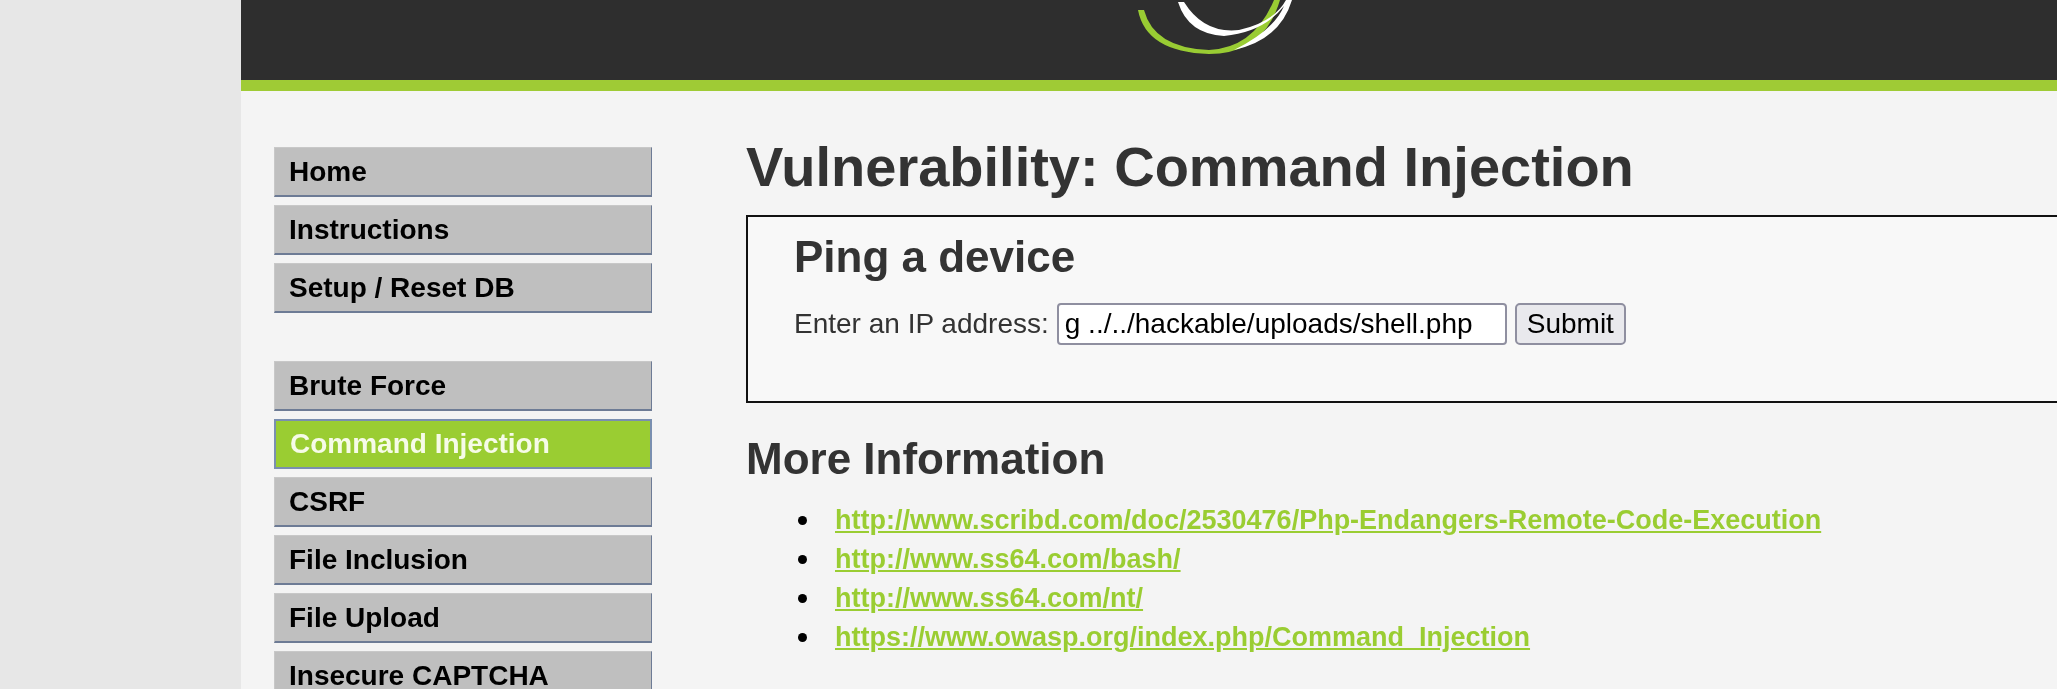 The width and height of the screenshot is (2057, 689). I want to click on menu-item: Insecure CAPTCHA, so click(463, 670).